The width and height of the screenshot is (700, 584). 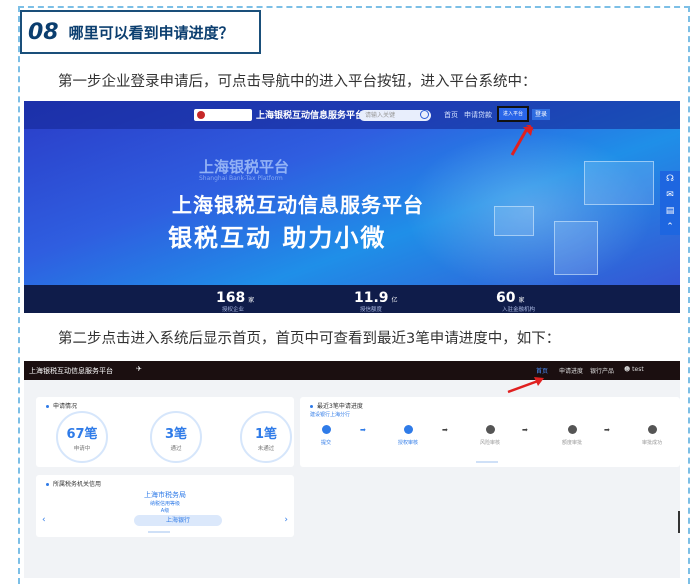 What do you see at coordinates (82, 437) in the screenshot?
I see `status-pending: 67笔 申请中` at bounding box center [82, 437].